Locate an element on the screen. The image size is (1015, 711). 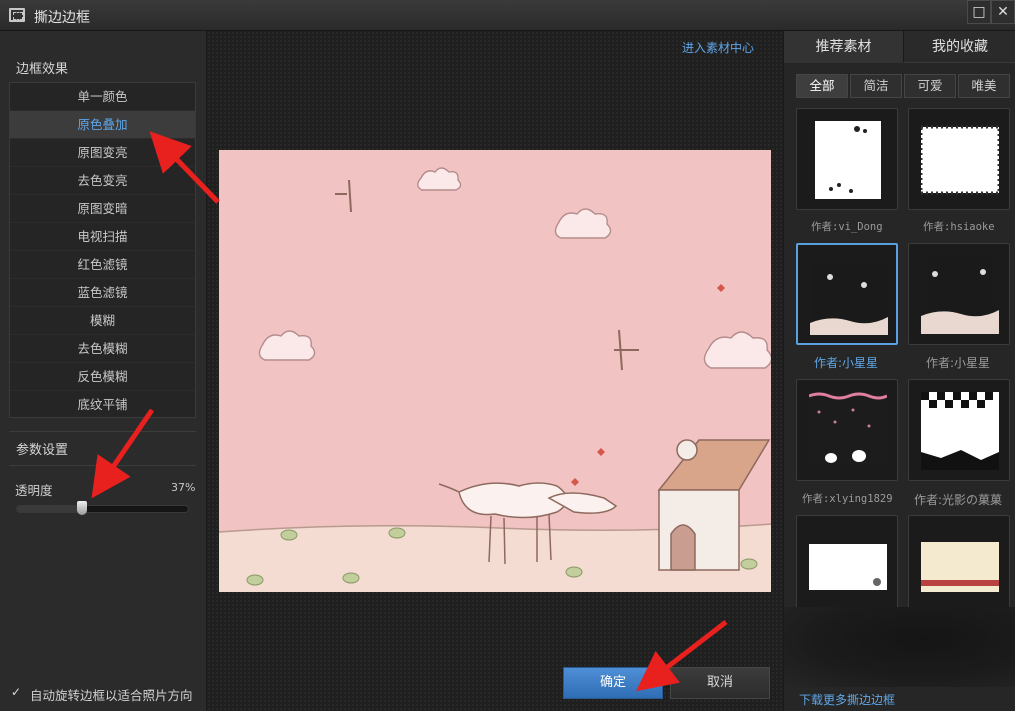
title-bar: 撕边边框 □ ✕ is located at coordinates (507, 15).